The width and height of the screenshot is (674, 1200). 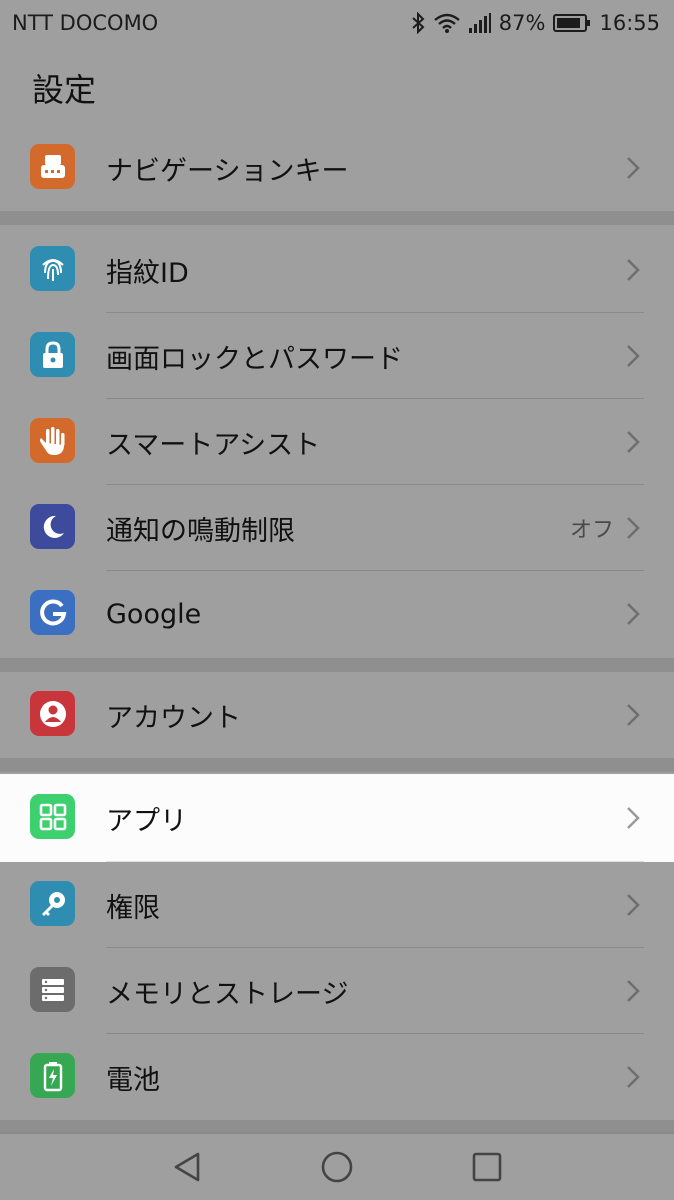 I want to click on settings-item-storage: メモリとストレージ, so click(x=337, y=991).